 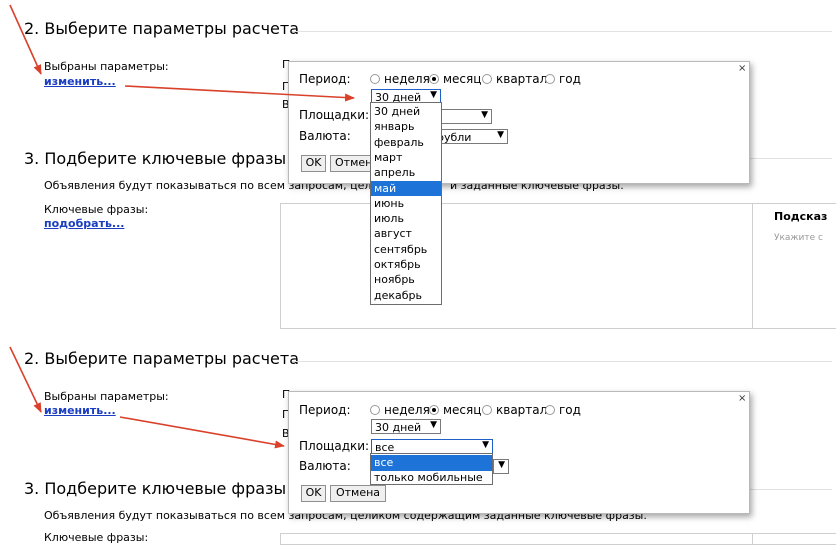 What do you see at coordinates (239, 93) in the screenshot?
I see `arrow-to-days-select` at bounding box center [239, 93].